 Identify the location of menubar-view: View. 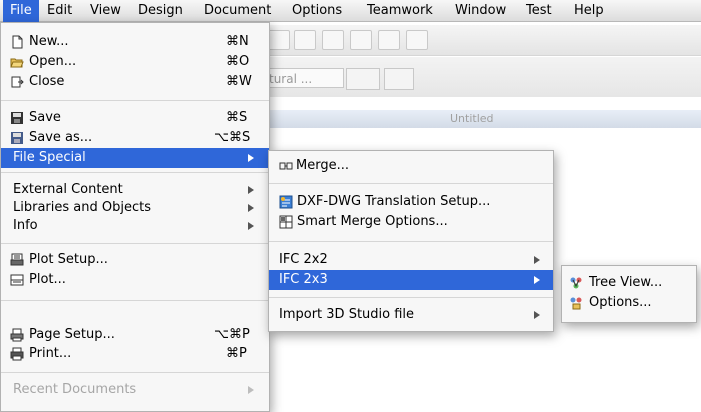
(105, 11).